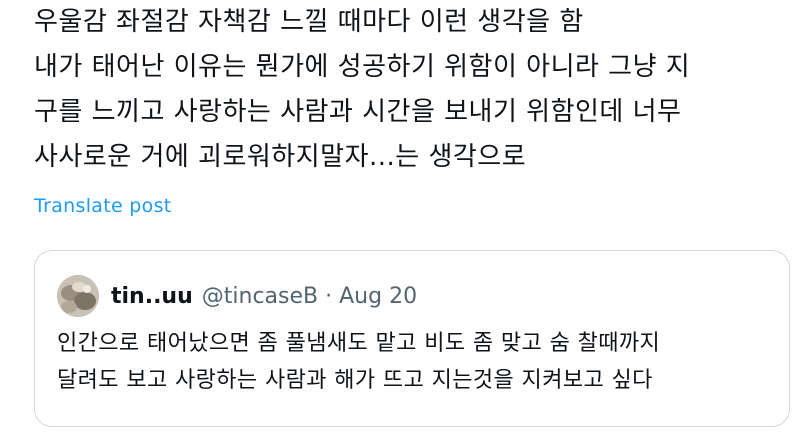 The width and height of the screenshot is (800, 442). I want to click on post-text-line: 우울감 좌절감 자책감 느낄 때마다 이런 생각을 함, so click(309, 22).